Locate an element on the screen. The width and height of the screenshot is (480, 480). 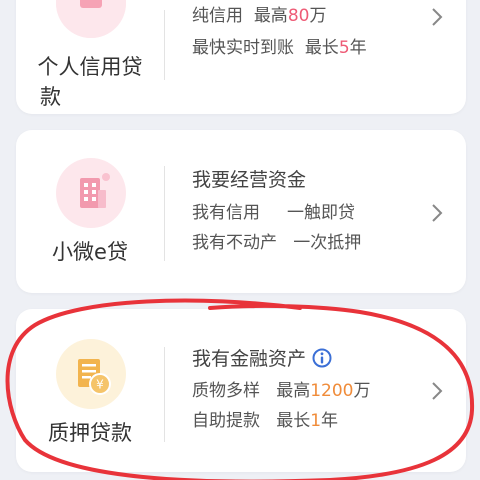
card-headline: 我有金融资产 is located at coordinates (262, 359).